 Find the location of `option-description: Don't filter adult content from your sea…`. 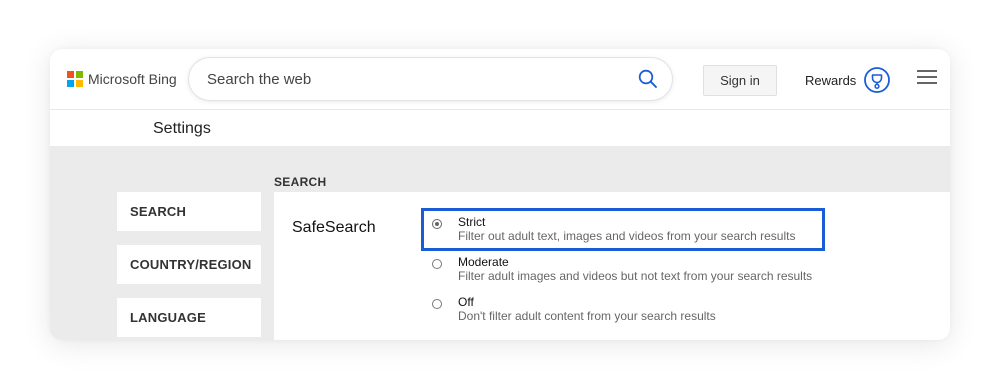

option-description: Don't filter adult content from your sea… is located at coordinates (587, 316).